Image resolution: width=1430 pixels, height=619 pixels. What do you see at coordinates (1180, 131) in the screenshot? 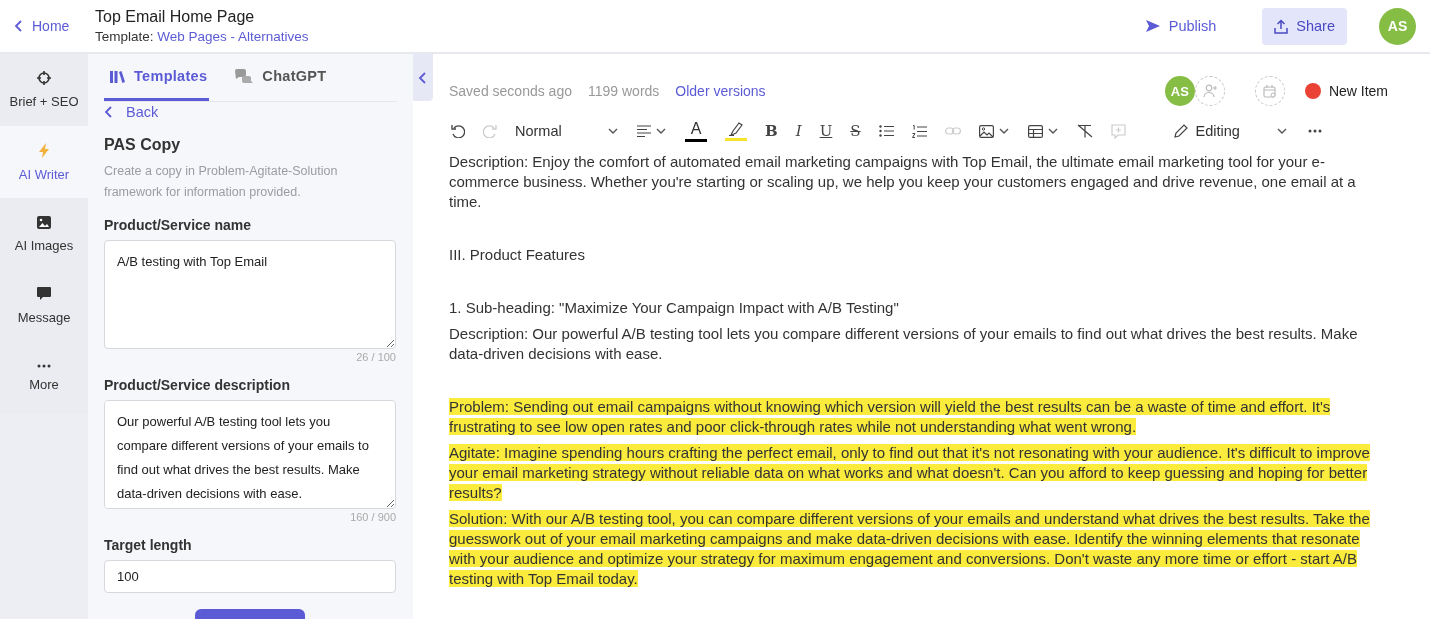
I see `pencil-icon` at bounding box center [1180, 131].